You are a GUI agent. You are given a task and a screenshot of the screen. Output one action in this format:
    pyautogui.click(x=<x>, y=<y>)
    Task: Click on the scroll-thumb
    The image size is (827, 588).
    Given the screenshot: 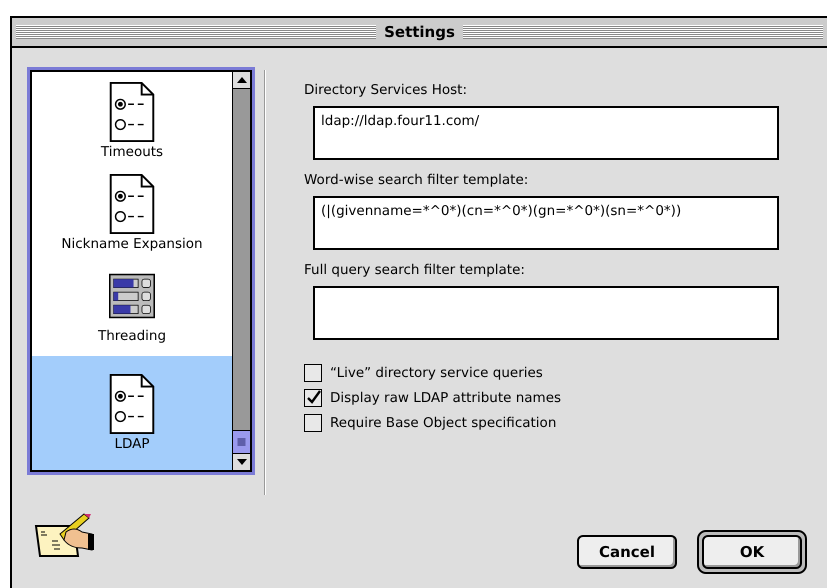 What is the action you would take?
    pyautogui.click(x=241, y=441)
    